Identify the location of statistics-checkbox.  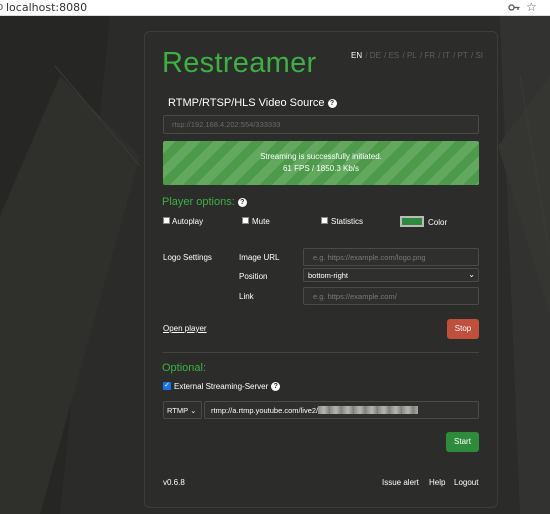
(324, 220).